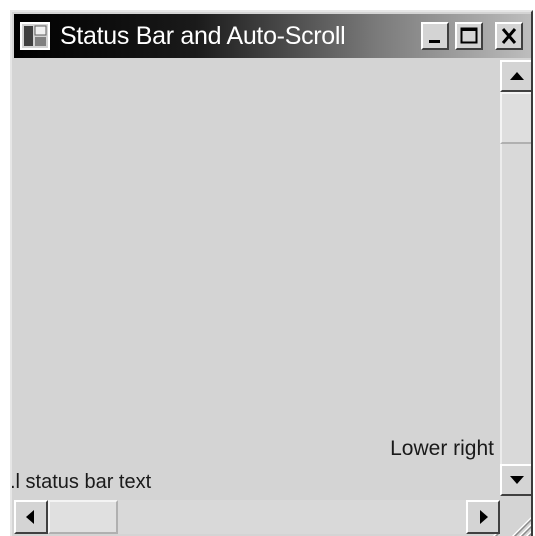  I want to click on window-resize-corner, so click(515, 516).